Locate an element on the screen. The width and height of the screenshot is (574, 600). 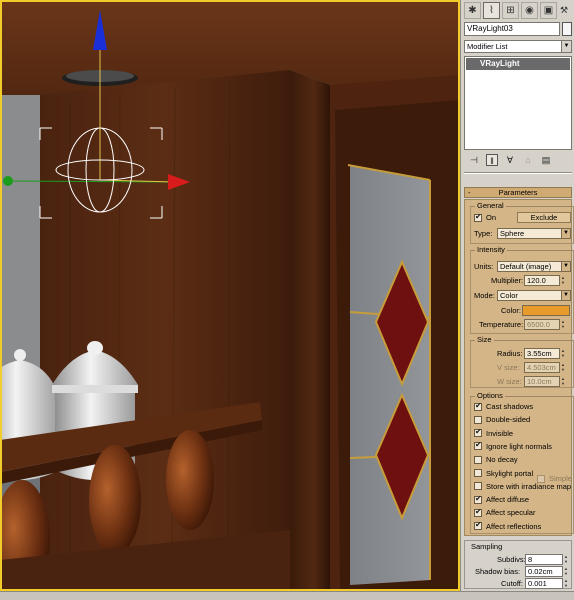
make-unique-icon: ∀ is located at coordinates (510, 160).